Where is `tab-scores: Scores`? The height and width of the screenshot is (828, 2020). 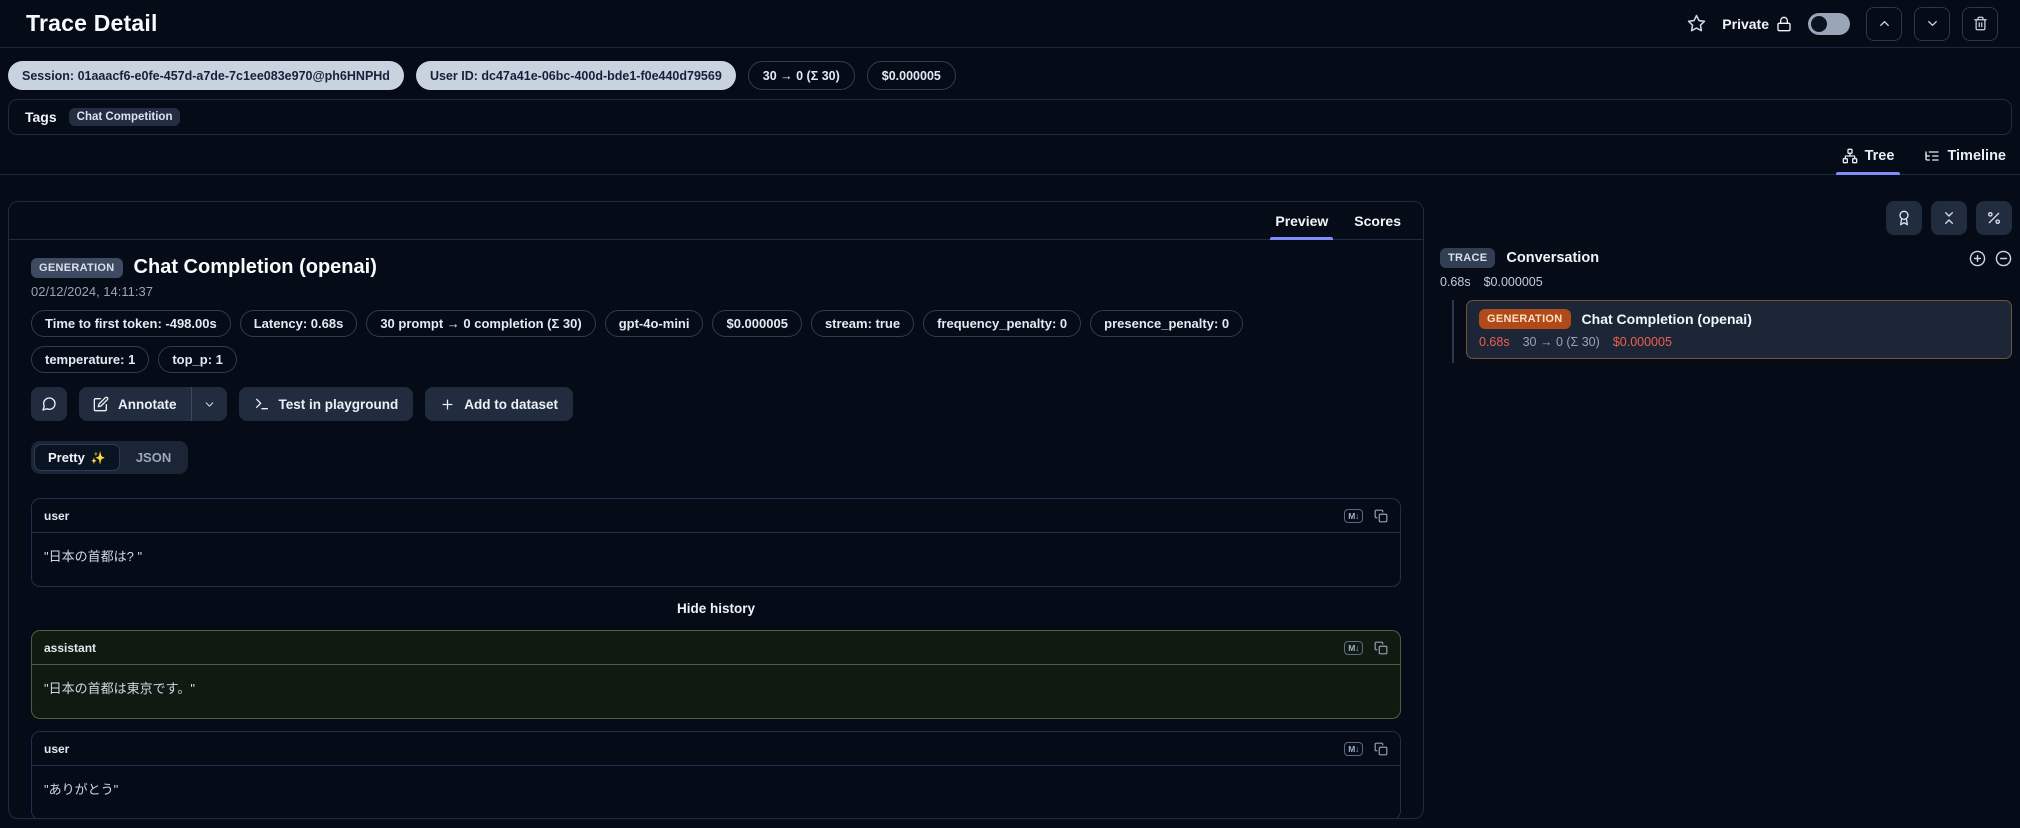
tab-scores: Scores is located at coordinates (1377, 220).